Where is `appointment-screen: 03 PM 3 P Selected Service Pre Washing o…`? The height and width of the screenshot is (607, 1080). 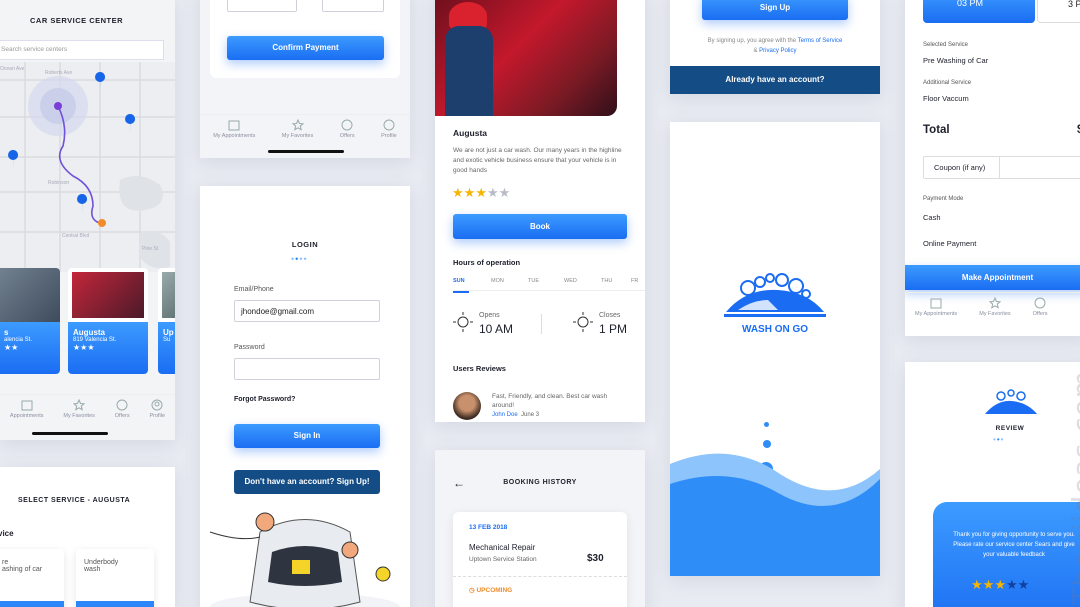
appointment-screen: 03 PM 3 P Selected Service Pre Washing o… is located at coordinates (992, 168).